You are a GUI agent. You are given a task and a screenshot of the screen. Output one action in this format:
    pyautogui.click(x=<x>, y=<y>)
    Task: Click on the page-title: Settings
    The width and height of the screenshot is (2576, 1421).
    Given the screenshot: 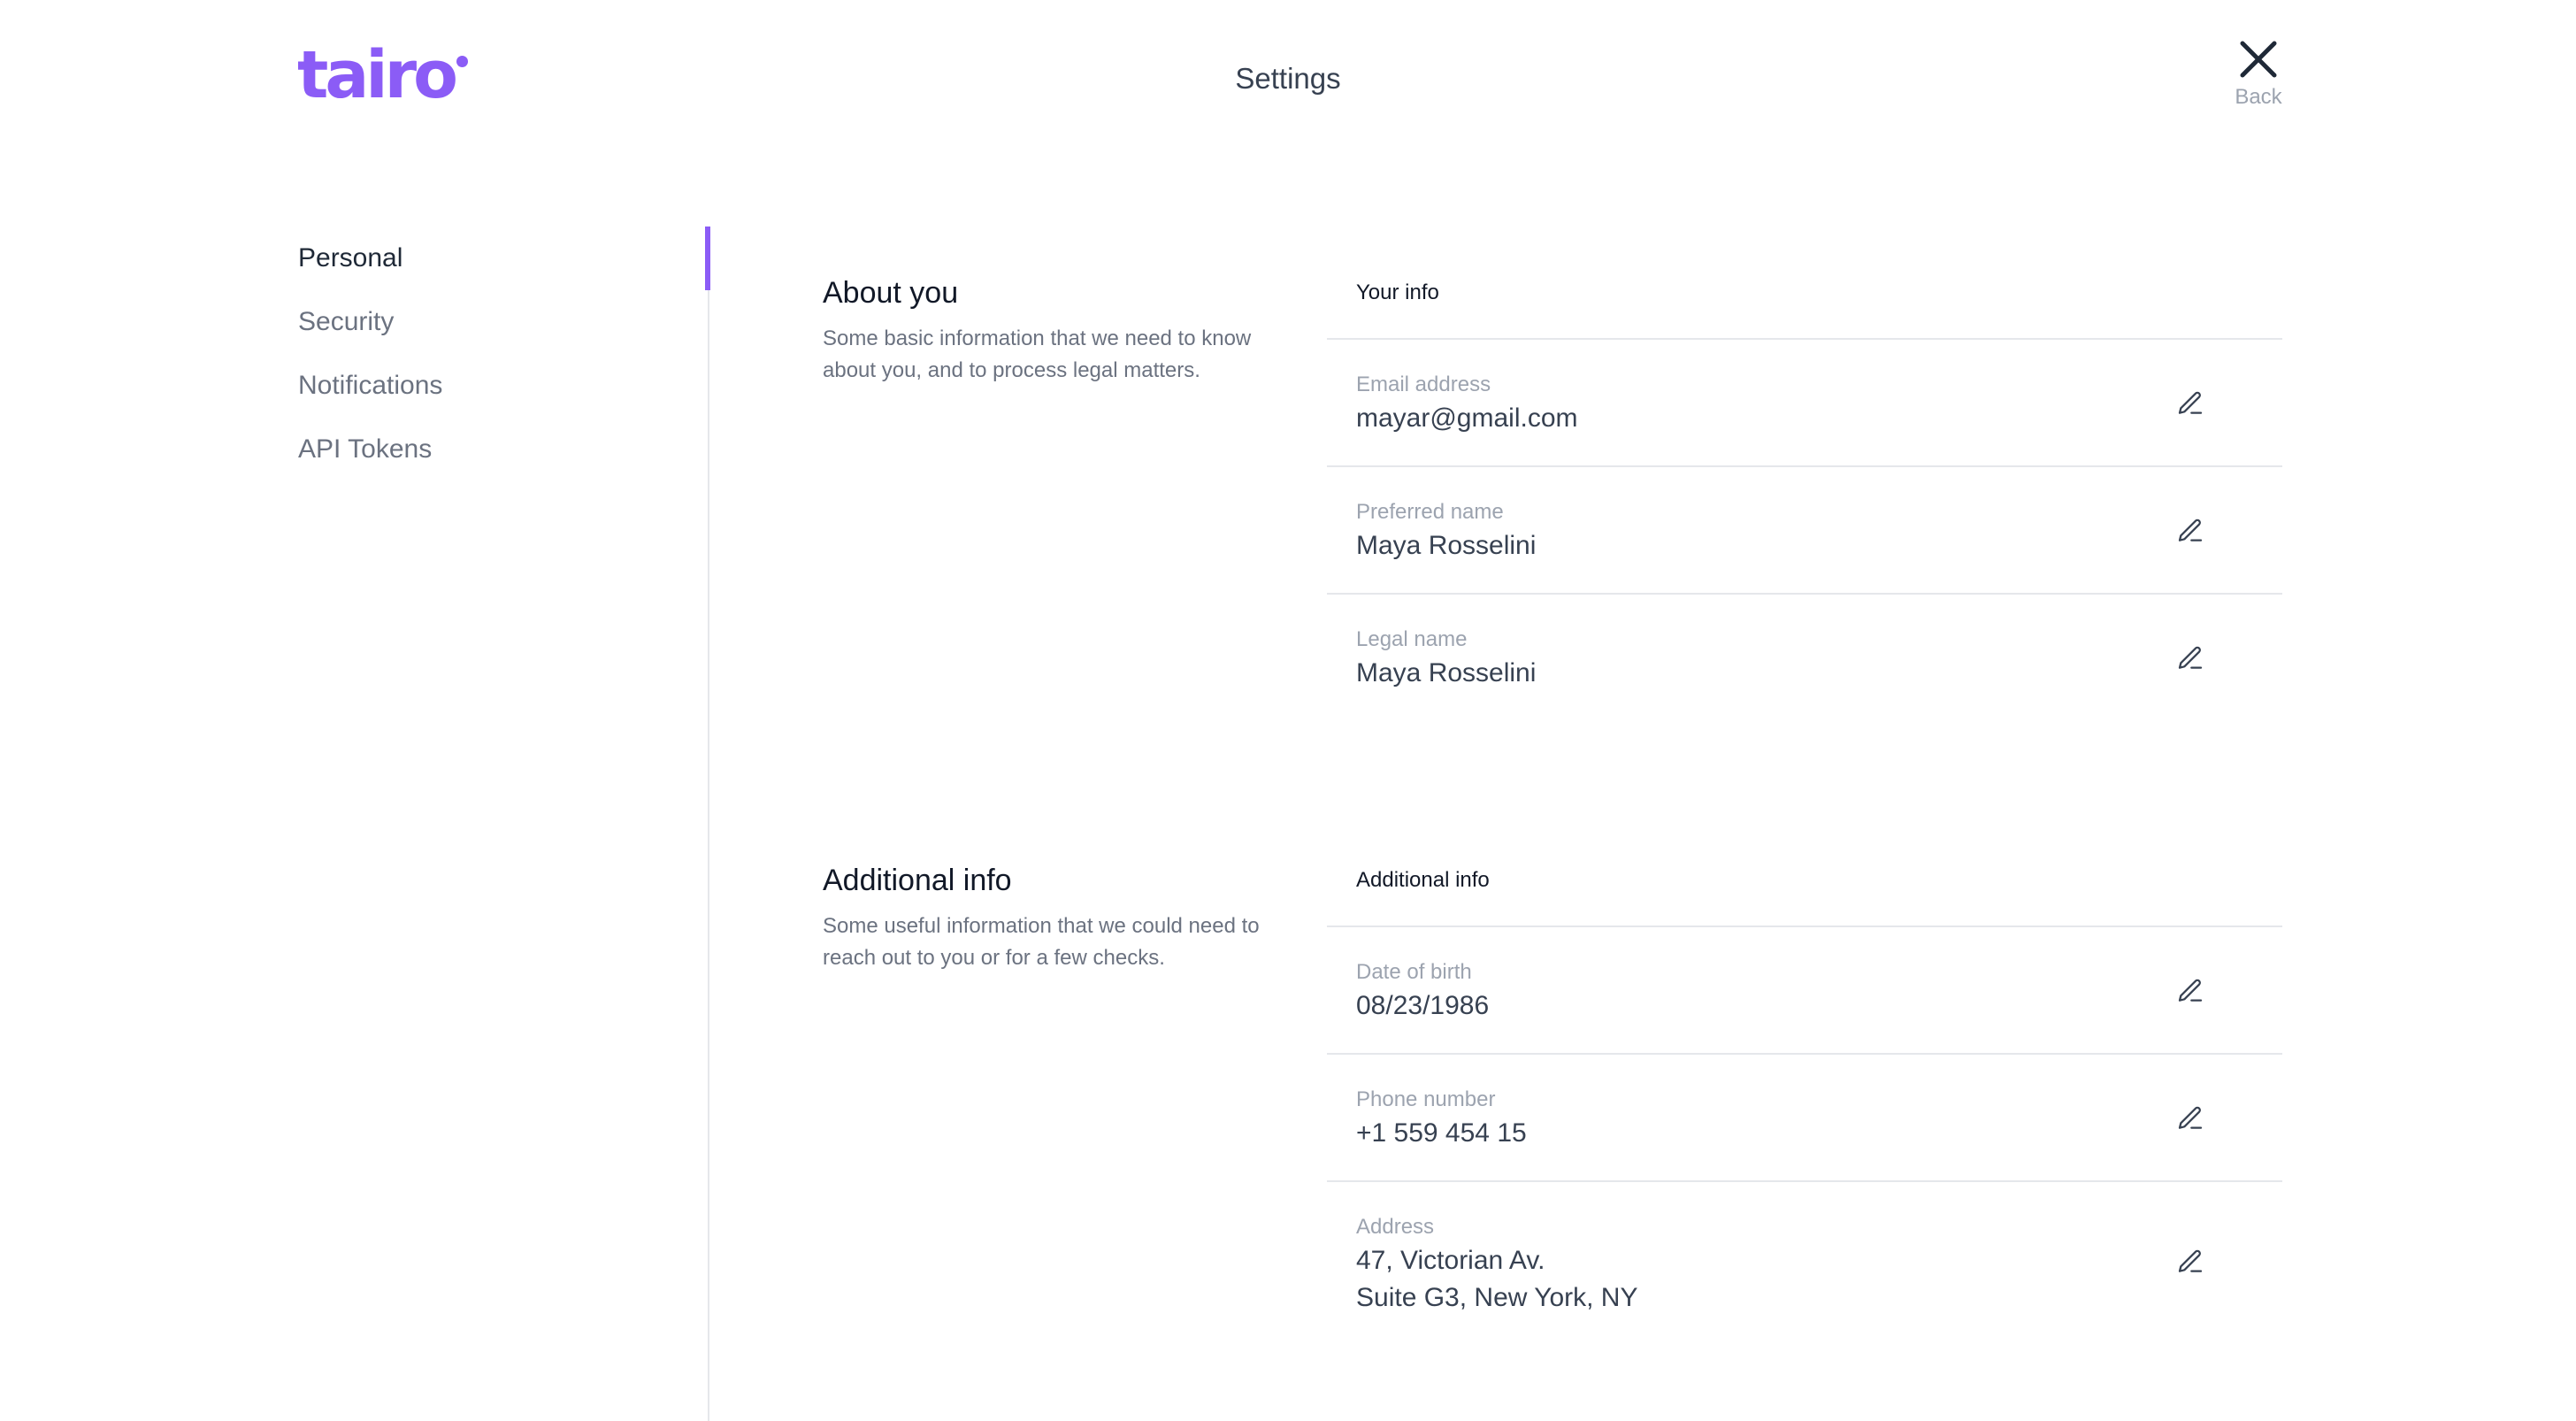 What is the action you would take?
    pyautogui.click(x=1288, y=78)
    